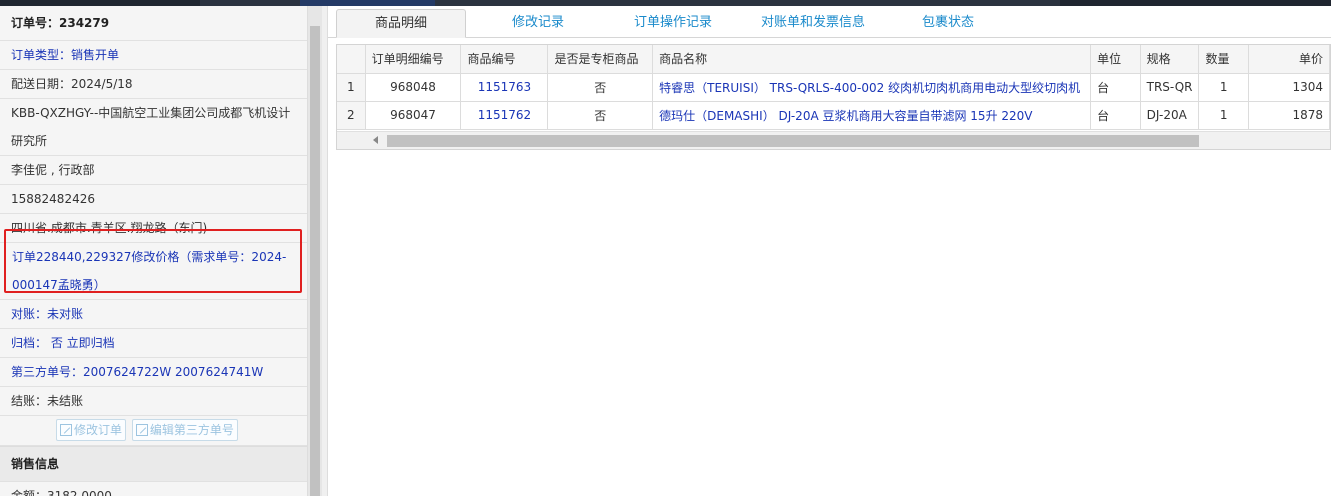 The height and width of the screenshot is (496, 1331). What do you see at coordinates (153, 372) in the screenshot?
I see `third-party-number: 第三方单号：2007624722W 2007624741W` at bounding box center [153, 372].